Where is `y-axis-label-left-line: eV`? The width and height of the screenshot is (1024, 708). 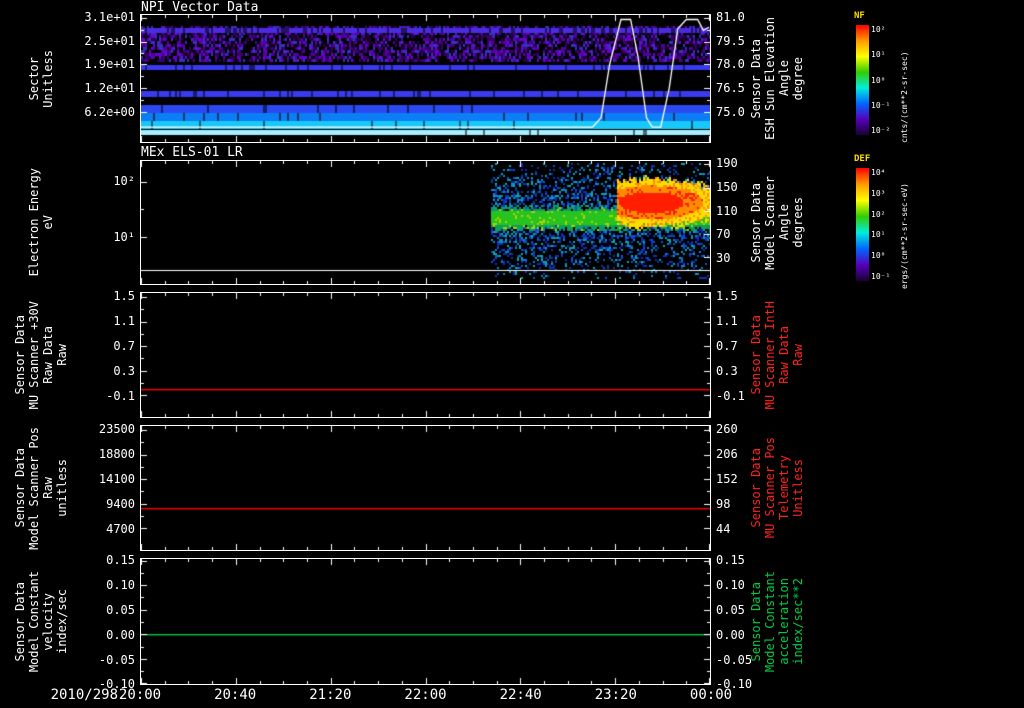
y-axis-label-left-line: eV is located at coordinates (48, 222).